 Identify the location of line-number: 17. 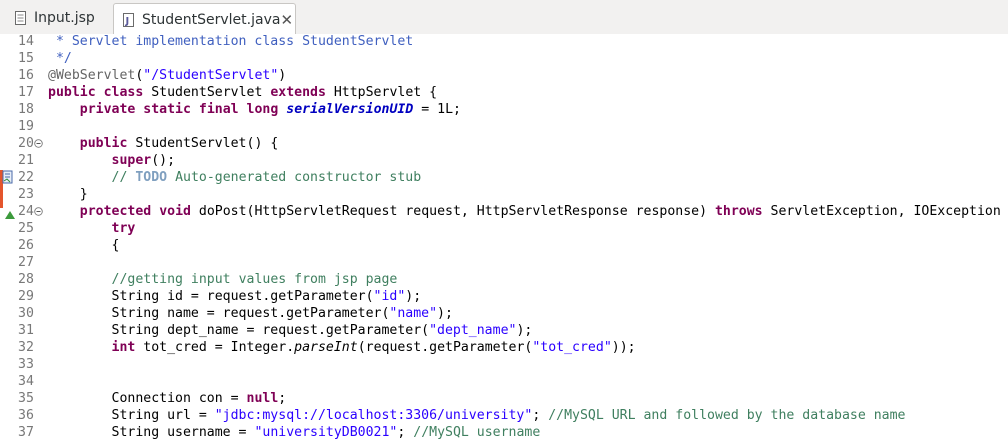
(26, 92).